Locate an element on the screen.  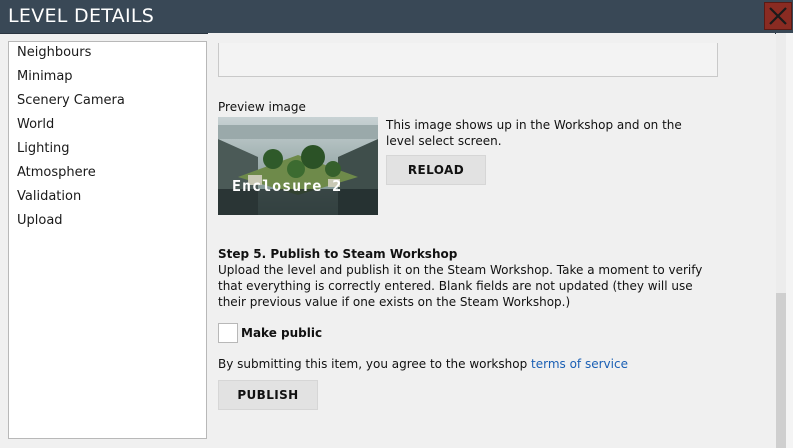
vertical-scrollbar is located at coordinates (781, 240).